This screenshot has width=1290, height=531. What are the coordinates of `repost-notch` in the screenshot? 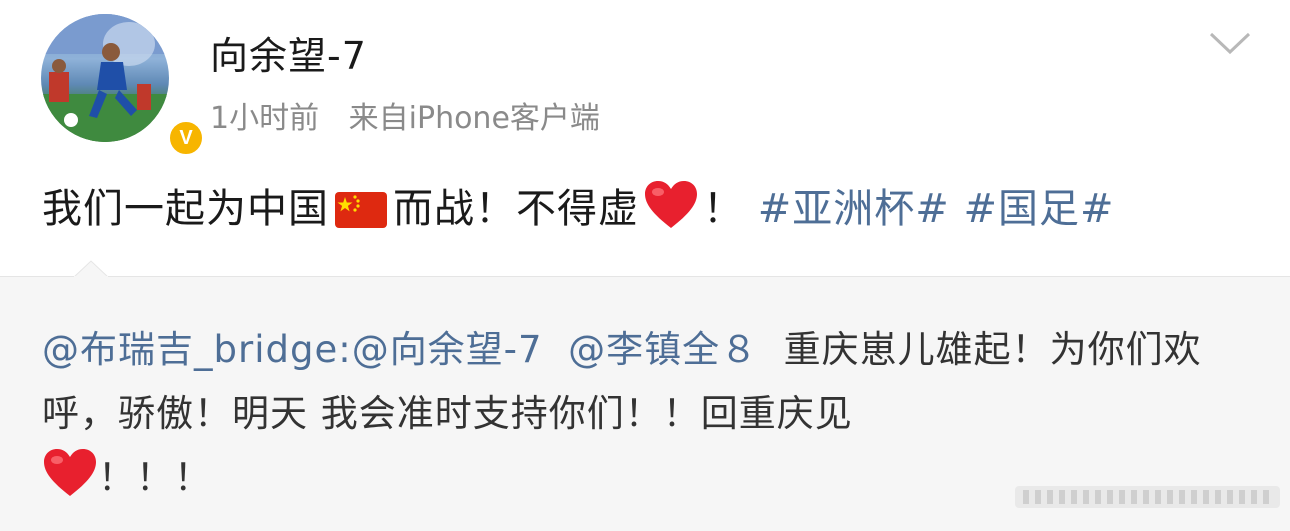 It's located at (91, 269).